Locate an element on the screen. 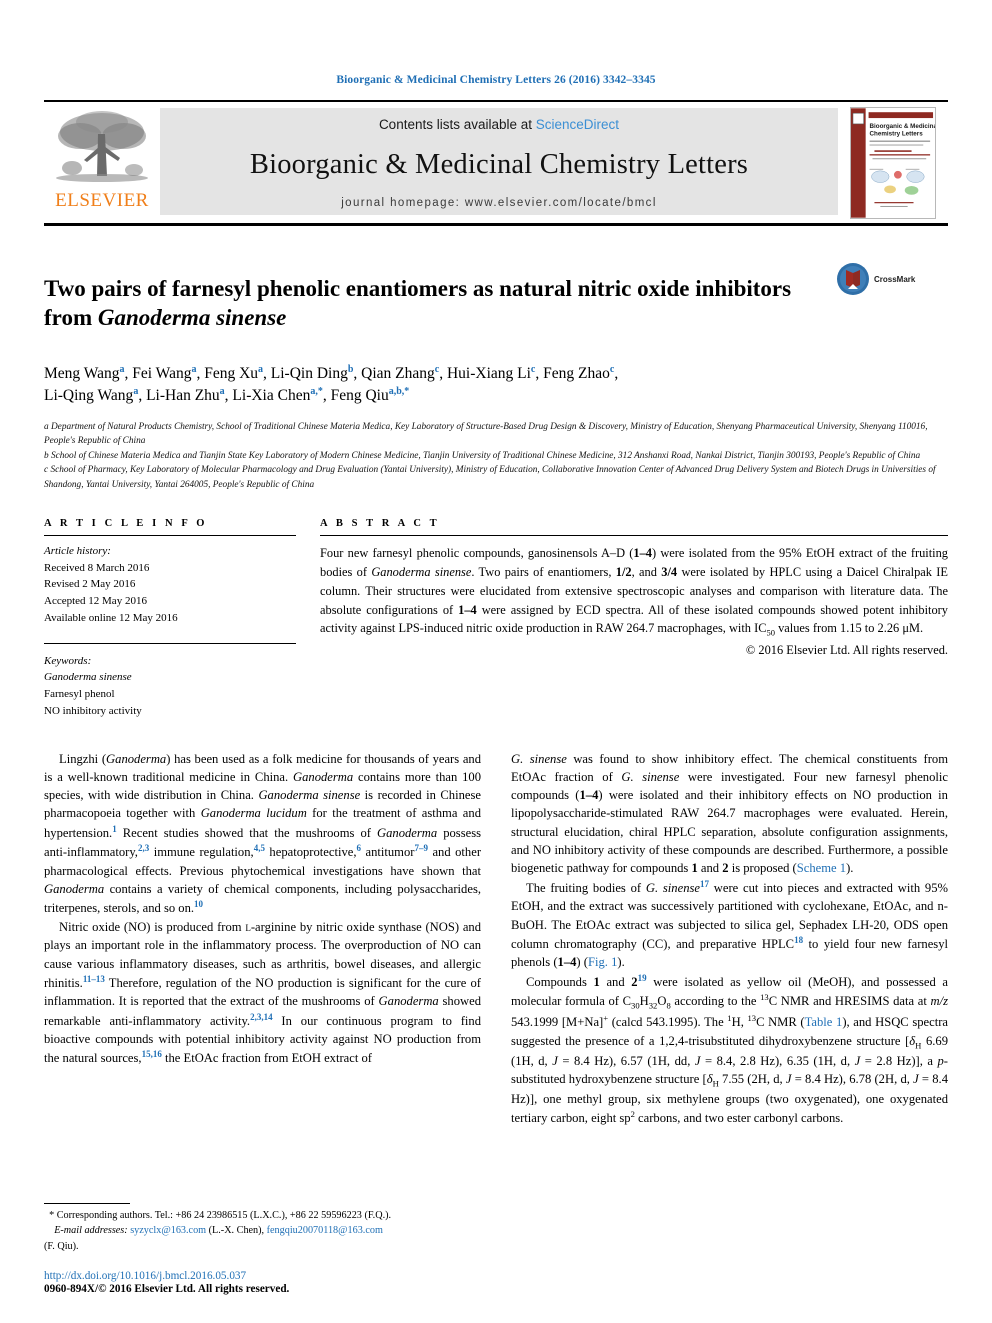  keyword-item: NO inhibitory activity is located at coordinates (93, 710).